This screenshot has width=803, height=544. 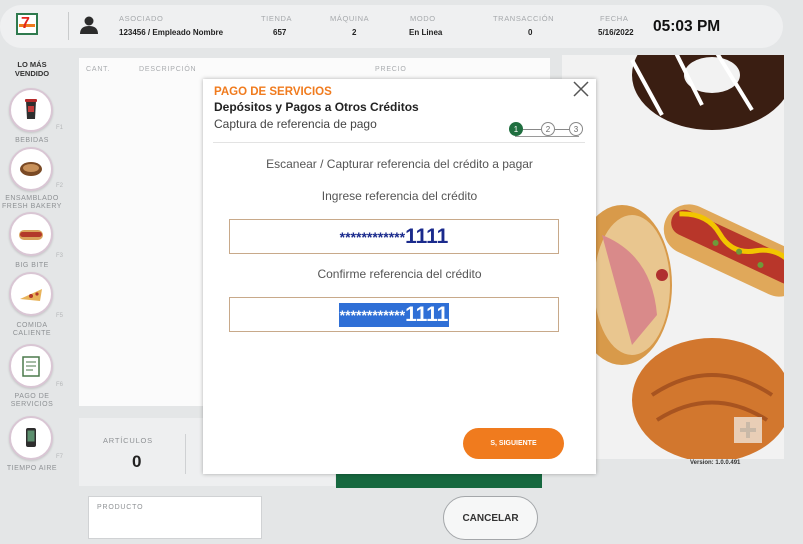 What do you see at coordinates (32, 202) in the screenshot?
I see `sidebar-item-label: ENSAMBLADO FRESH BAKERY` at bounding box center [32, 202].